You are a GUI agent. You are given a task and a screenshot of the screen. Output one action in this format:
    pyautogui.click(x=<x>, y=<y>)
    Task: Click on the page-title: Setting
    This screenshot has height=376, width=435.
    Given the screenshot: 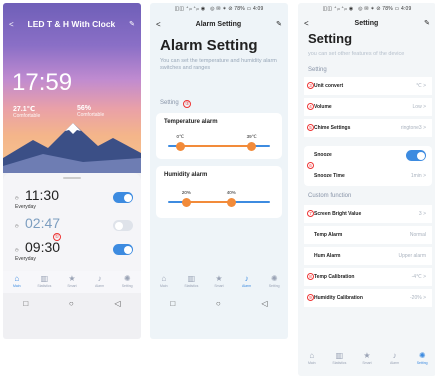 What is the action you would take?
    pyautogui.click(x=330, y=38)
    